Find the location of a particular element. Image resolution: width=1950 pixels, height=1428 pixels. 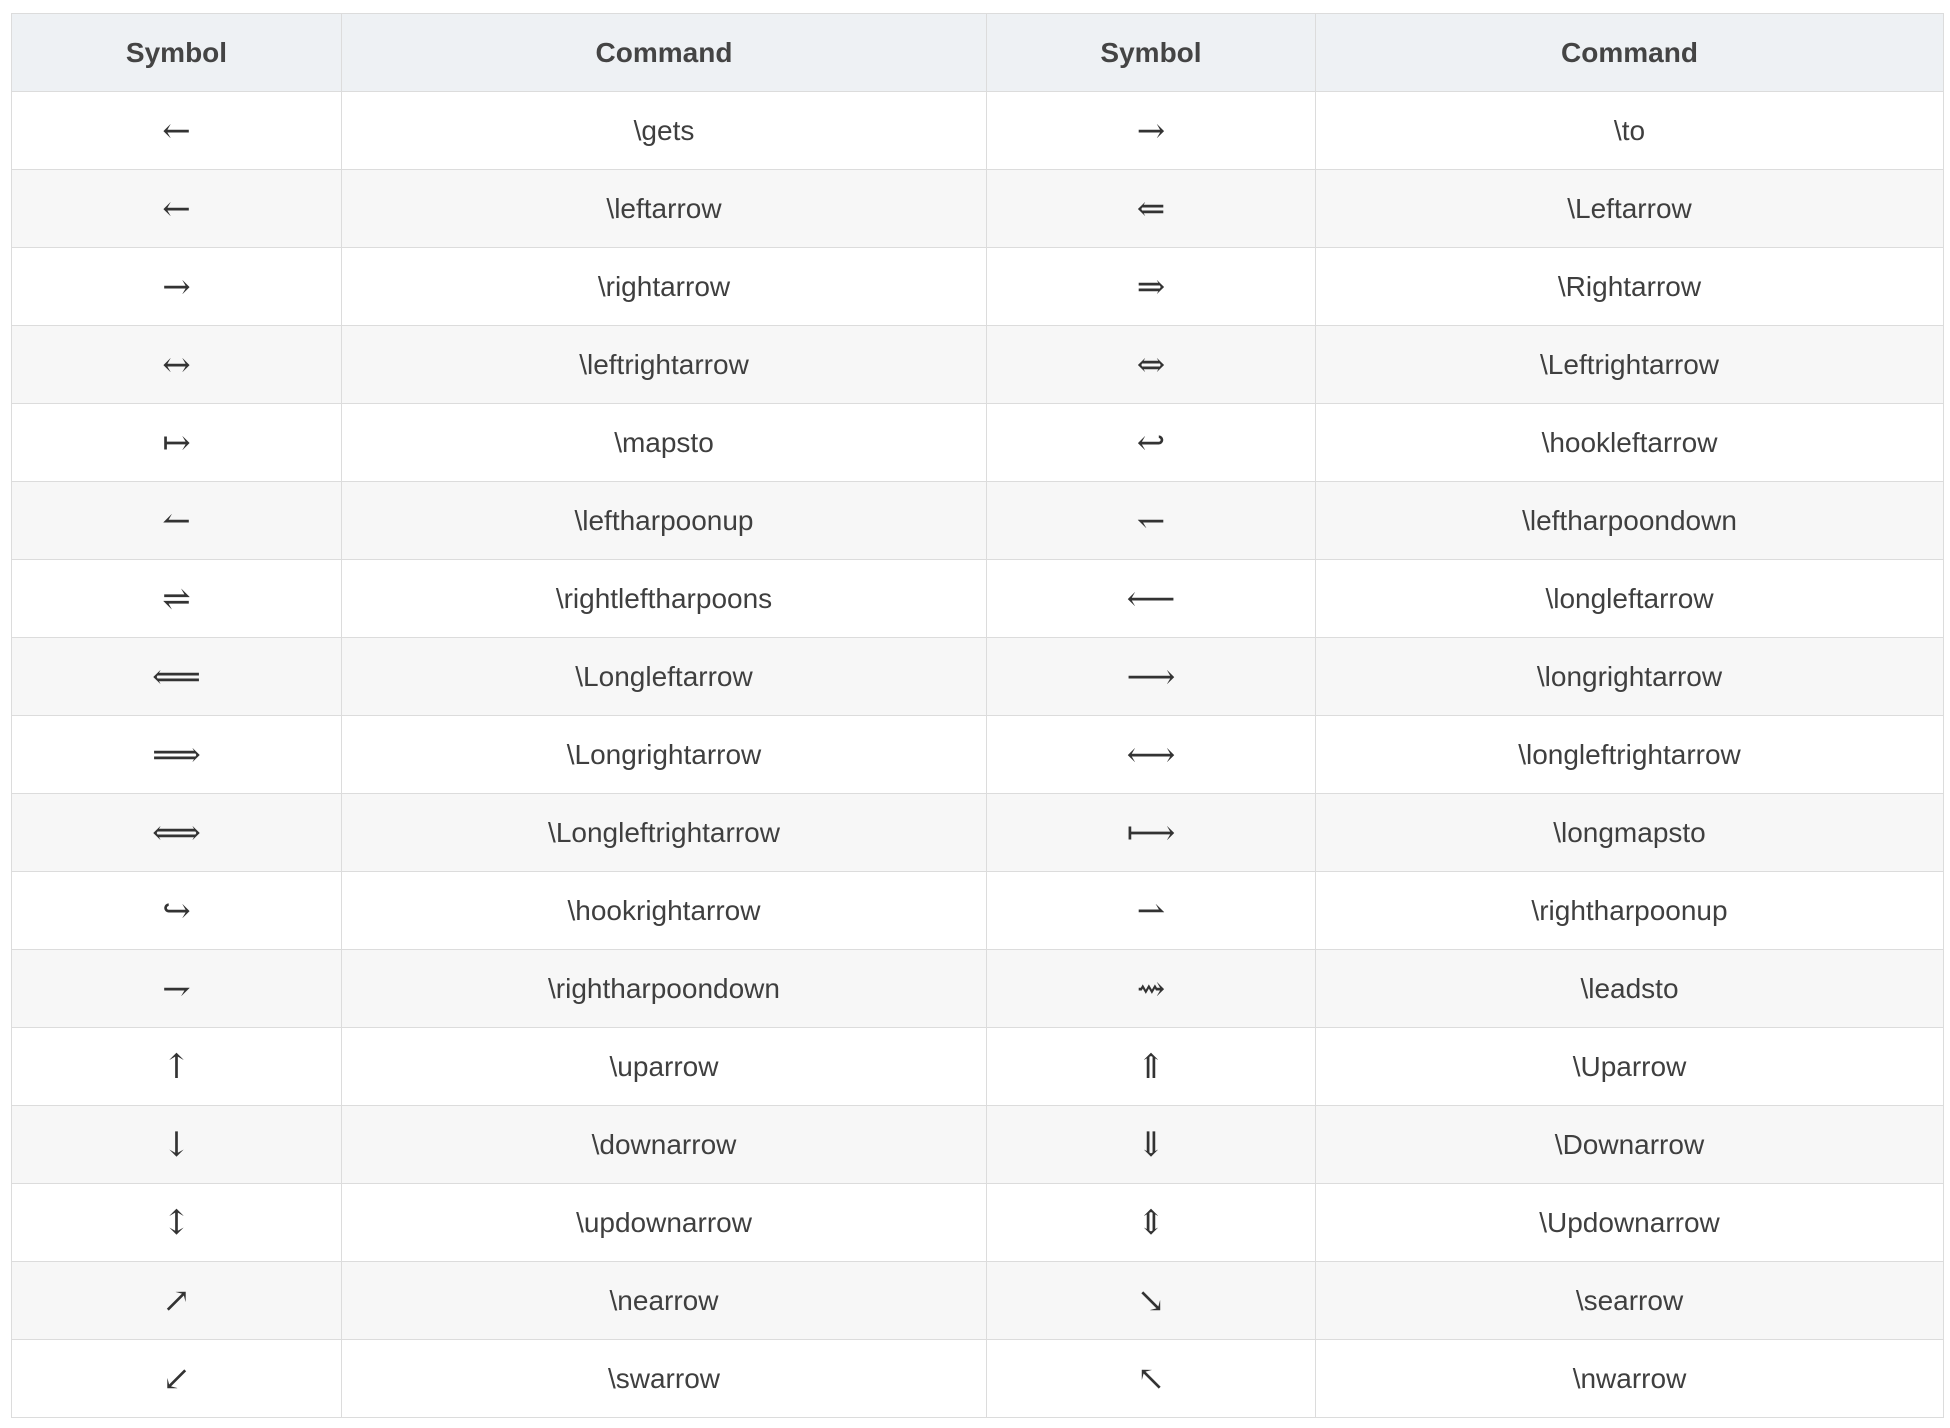

table-row: ↔ \leftrightarrow ⇔ \Leftrightarrow is located at coordinates (977, 364).